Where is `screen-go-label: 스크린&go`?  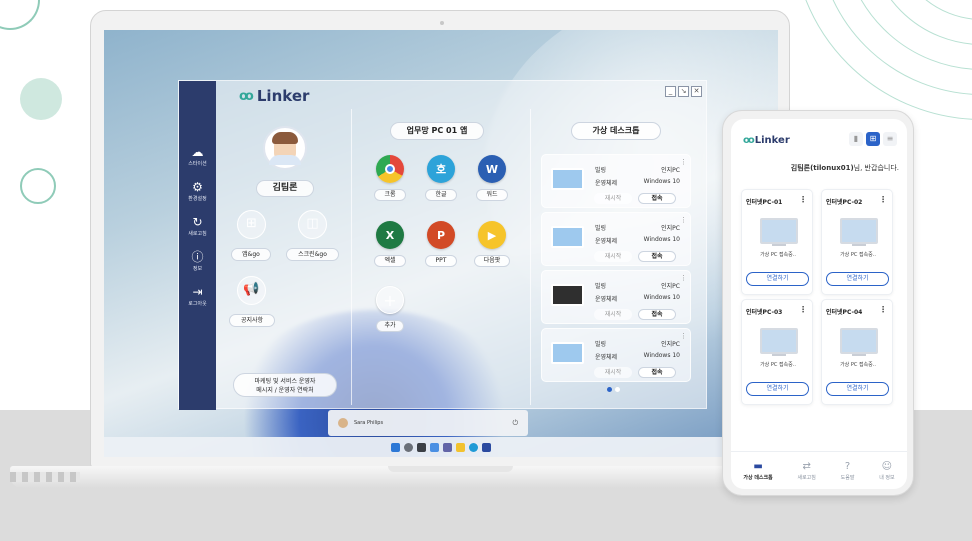 screen-go-label: 스크린&go is located at coordinates (312, 254).